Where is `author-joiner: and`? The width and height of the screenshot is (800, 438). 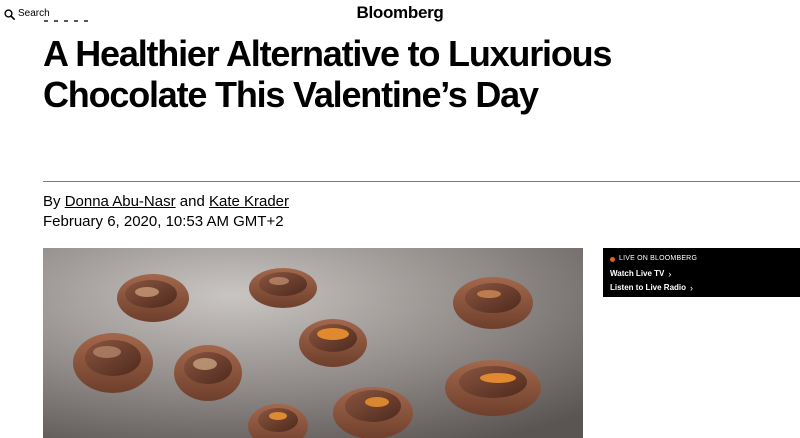
author-joiner: and is located at coordinates (192, 201).